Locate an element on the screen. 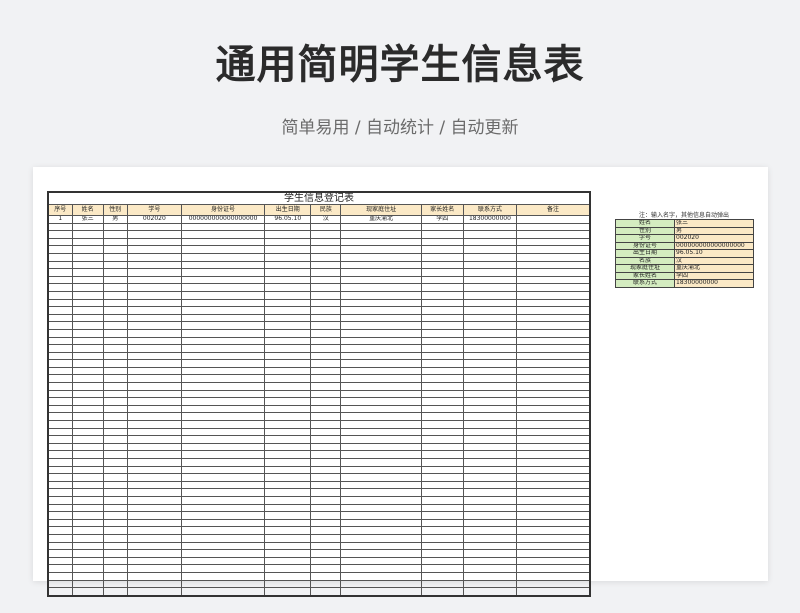 The height and width of the screenshot is (613, 800). lookup-value: 重庆渝北 is located at coordinates (714, 268).